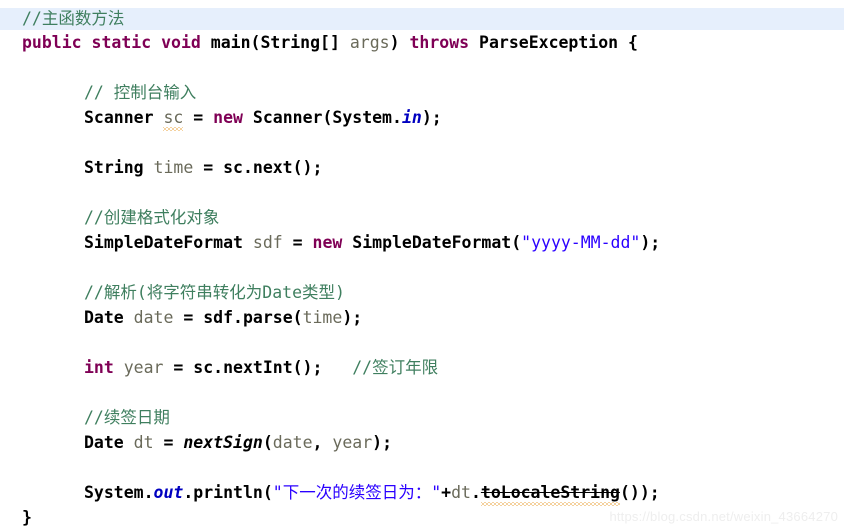 This screenshot has height=530, width=844. I want to click on arg-year: year, so click(352, 442).